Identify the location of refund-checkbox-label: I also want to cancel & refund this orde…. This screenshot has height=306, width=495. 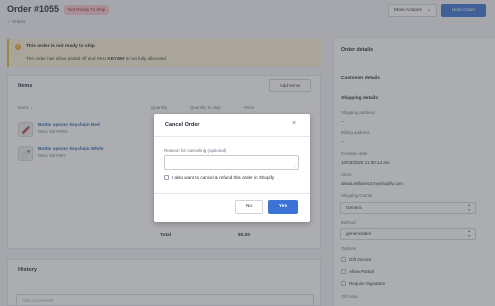
(223, 177).